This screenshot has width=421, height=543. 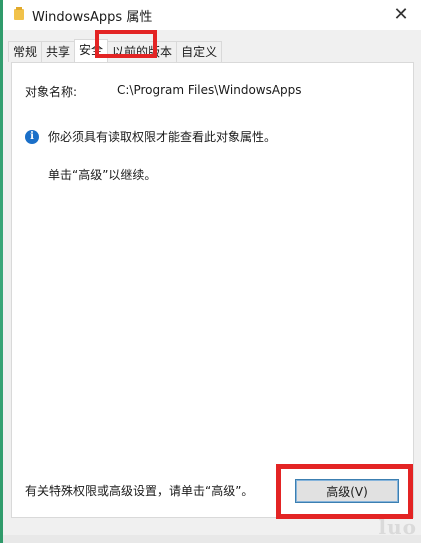 I want to click on permission-message: 你必须具有读取权限才能查看此对象属性。, so click(x=162, y=137).